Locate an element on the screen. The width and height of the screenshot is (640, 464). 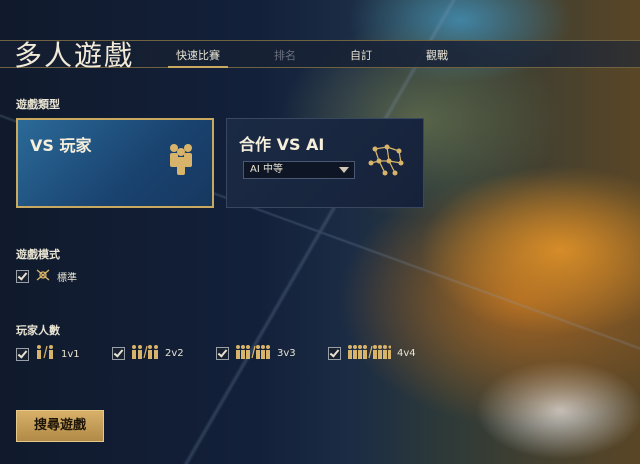
coop-vs-ai-title: 合作 VS AI is located at coordinates (282, 144).